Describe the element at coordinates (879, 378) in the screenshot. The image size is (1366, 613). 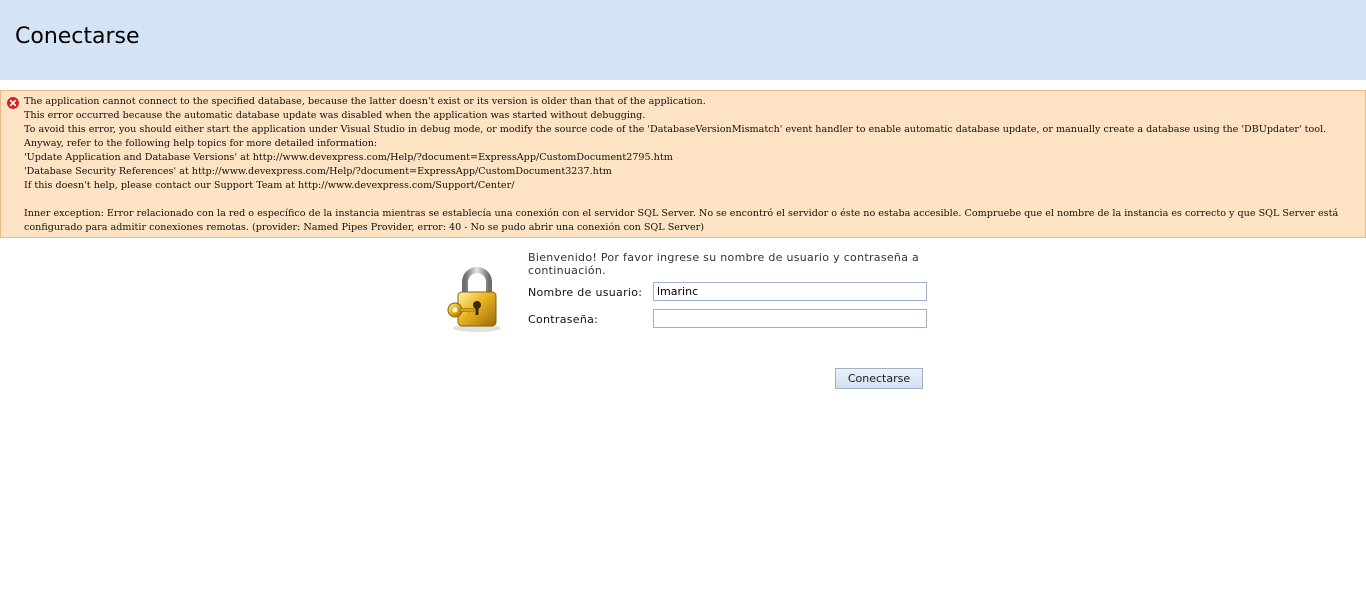
I see `login-button: Conectarse` at that location.